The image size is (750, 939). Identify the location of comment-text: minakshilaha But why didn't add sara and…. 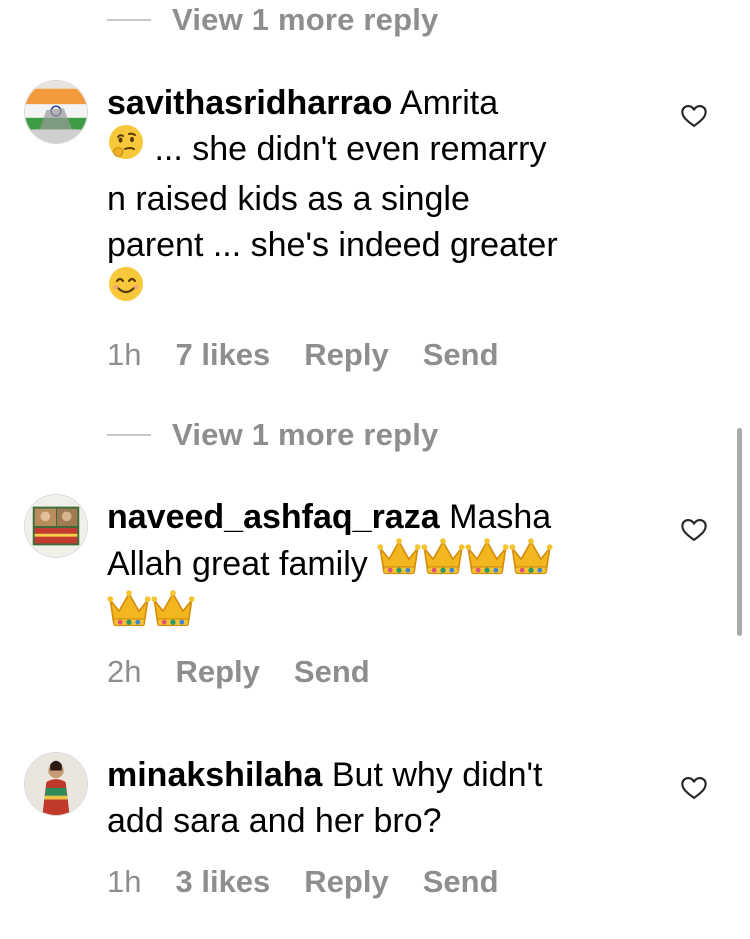
(379, 798).